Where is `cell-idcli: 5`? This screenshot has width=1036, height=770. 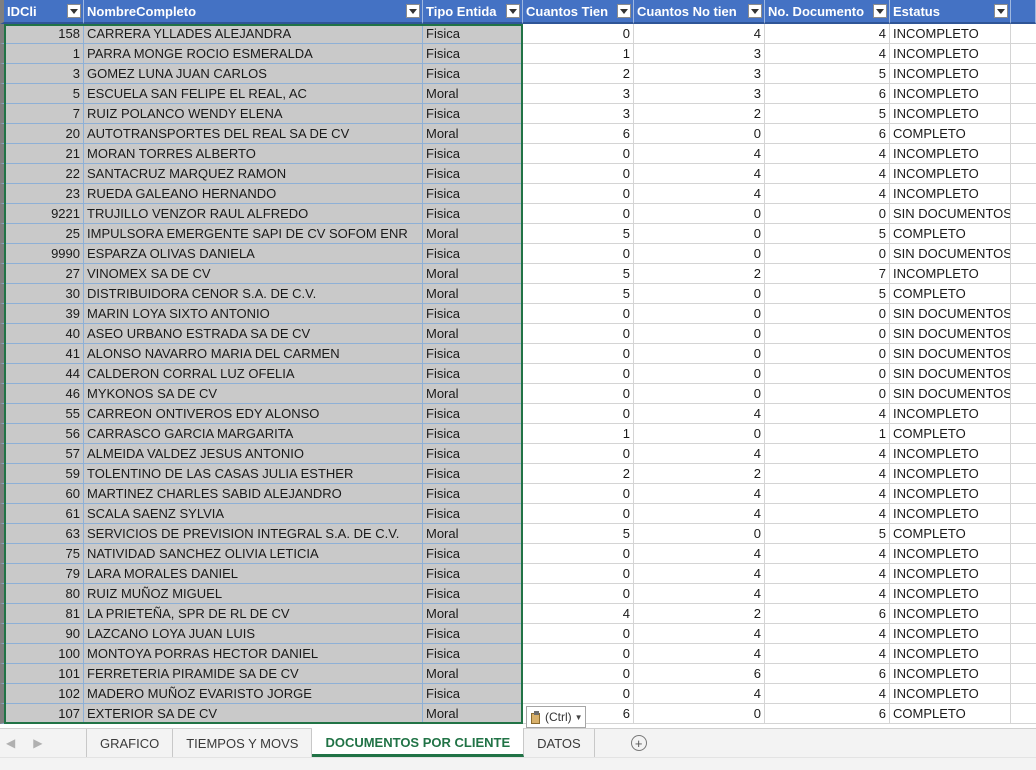
cell-idcli: 5 is located at coordinates (42, 94).